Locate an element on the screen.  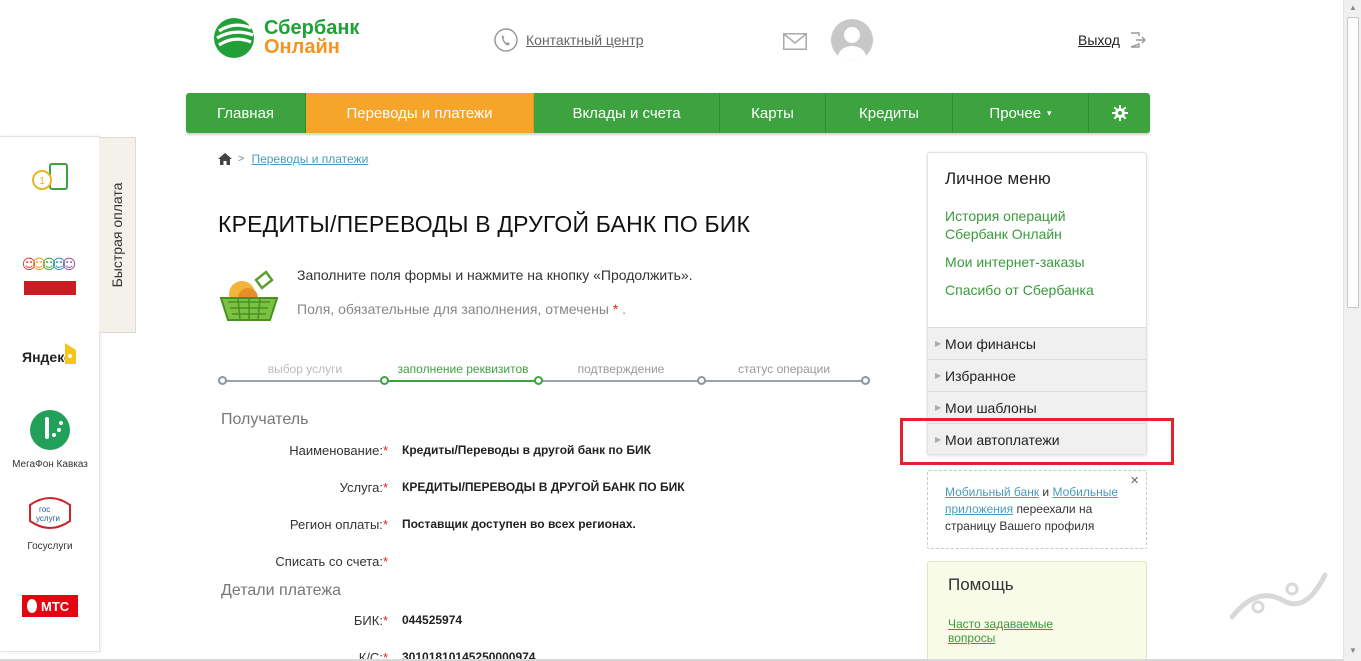
section-payment-details: Детали платежа is located at coordinates (281, 590).